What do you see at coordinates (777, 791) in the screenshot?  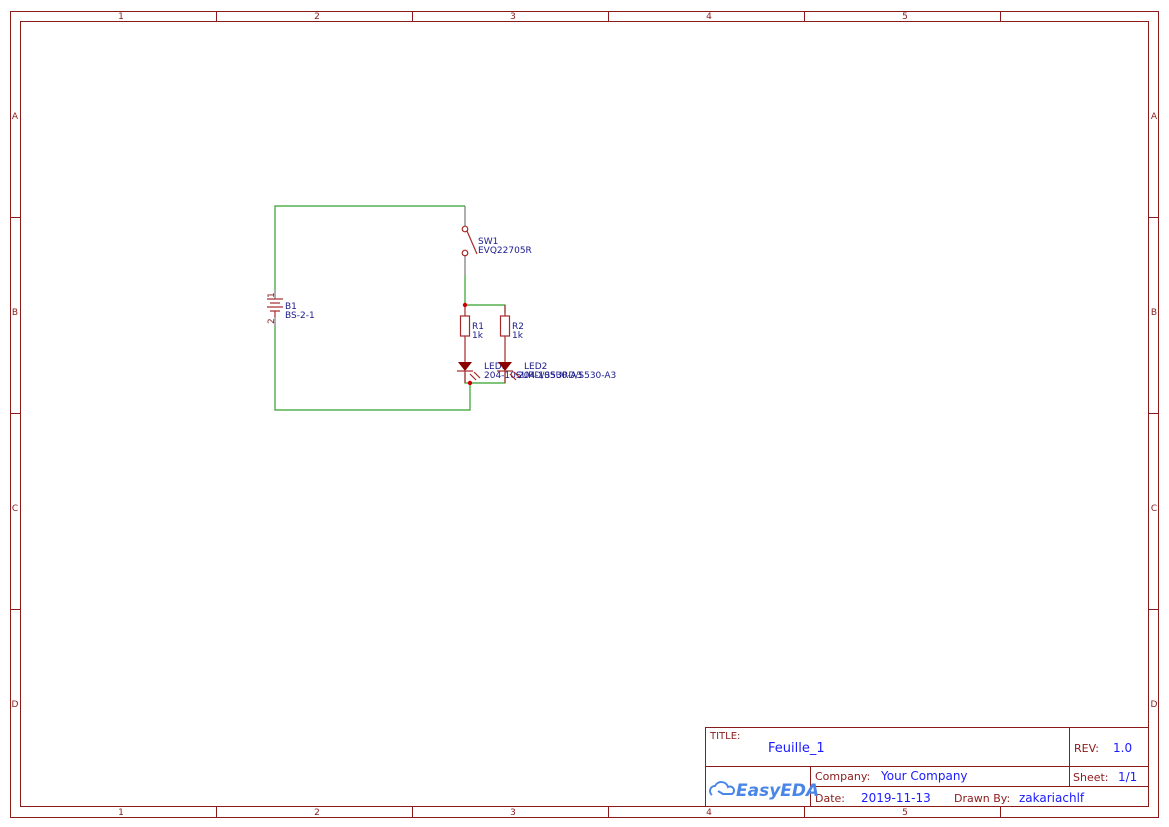 I see `logo-text: EasyEDA` at bounding box center [777, 791].